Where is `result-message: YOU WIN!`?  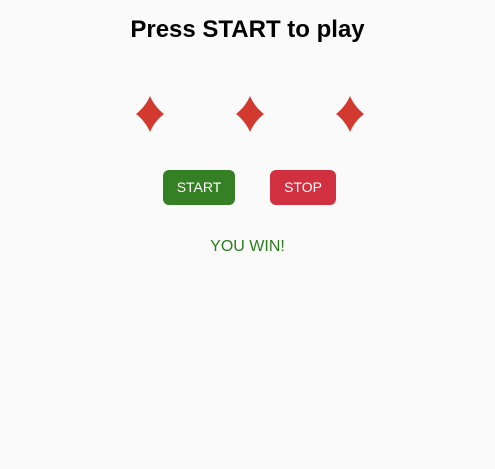
result-message: YOU WIN! is located at coordinates (247, 246).